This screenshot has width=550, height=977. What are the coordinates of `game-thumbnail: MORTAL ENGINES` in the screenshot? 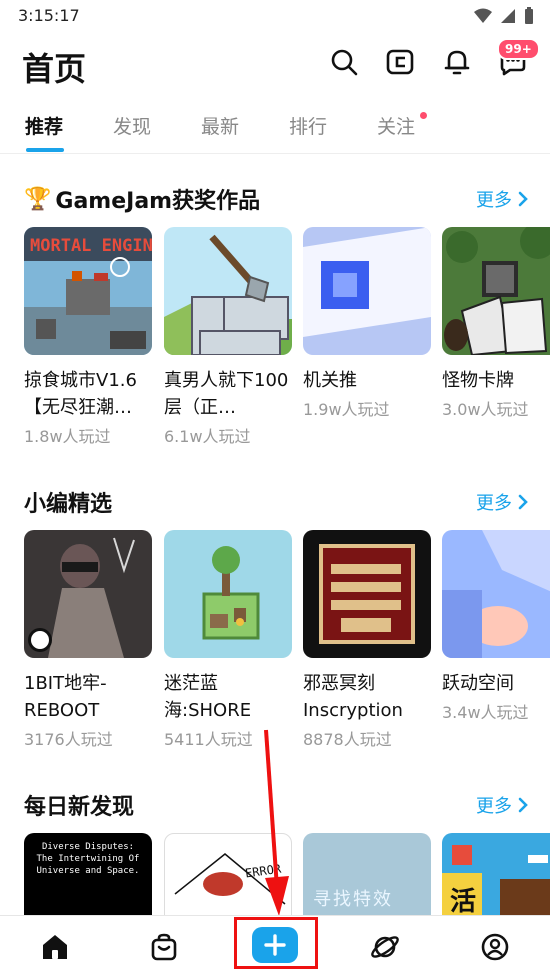 It's located at (88, 291).